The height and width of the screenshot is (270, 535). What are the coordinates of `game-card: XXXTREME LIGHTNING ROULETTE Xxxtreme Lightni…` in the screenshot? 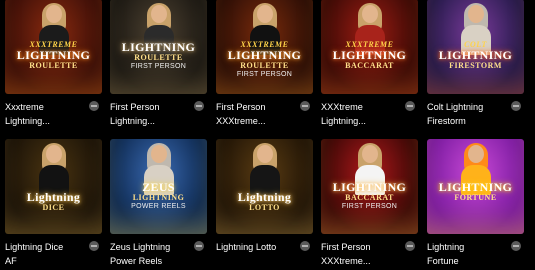 It's located at (53, 63).